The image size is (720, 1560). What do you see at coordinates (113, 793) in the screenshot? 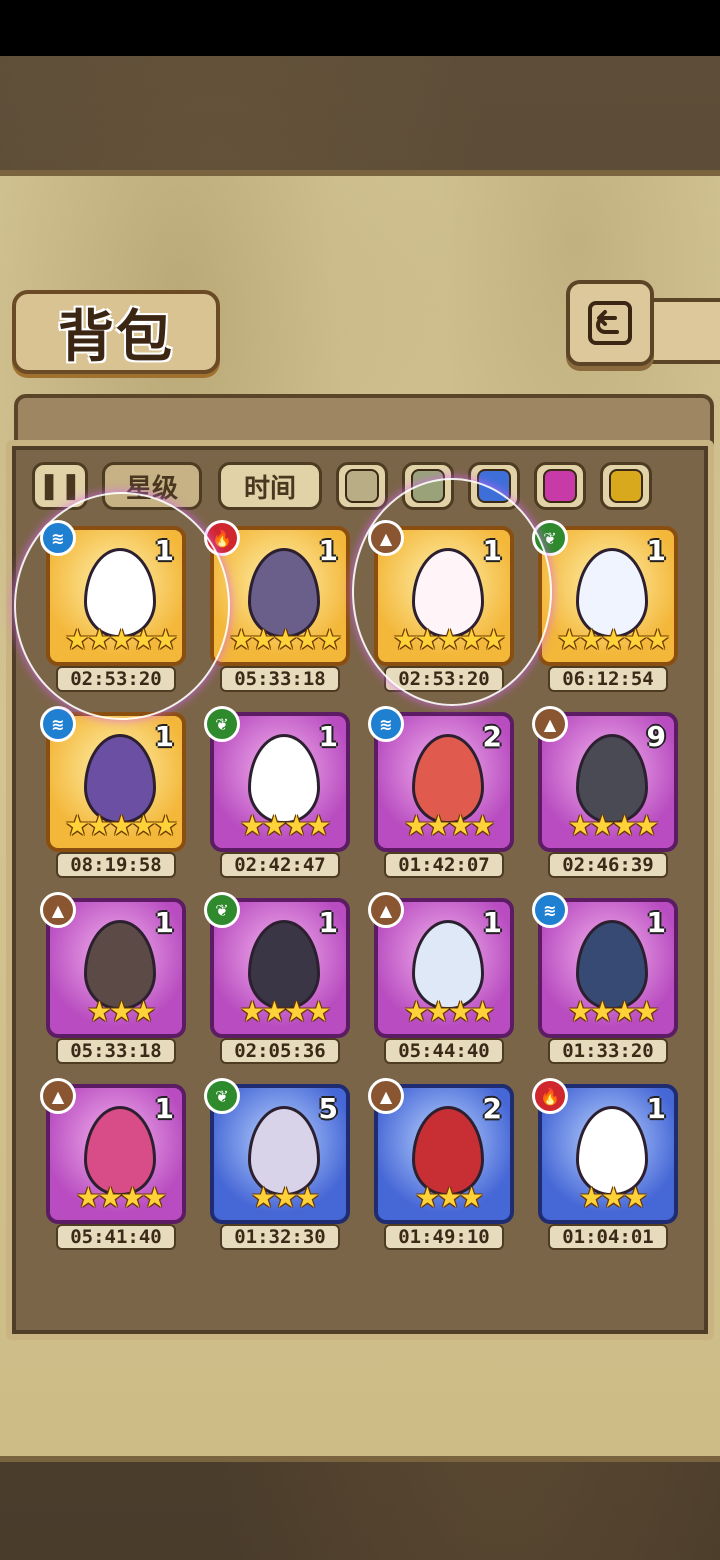
I see `egg-card: 1 ★★★★★ ≋ 08:19:58` at bounding box center [113, 793].